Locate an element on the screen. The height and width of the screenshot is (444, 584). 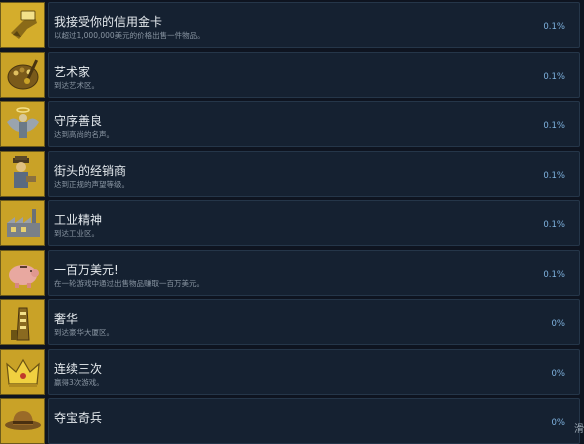
achievement-title: 连续三次 is located at coordinates (78, 369).